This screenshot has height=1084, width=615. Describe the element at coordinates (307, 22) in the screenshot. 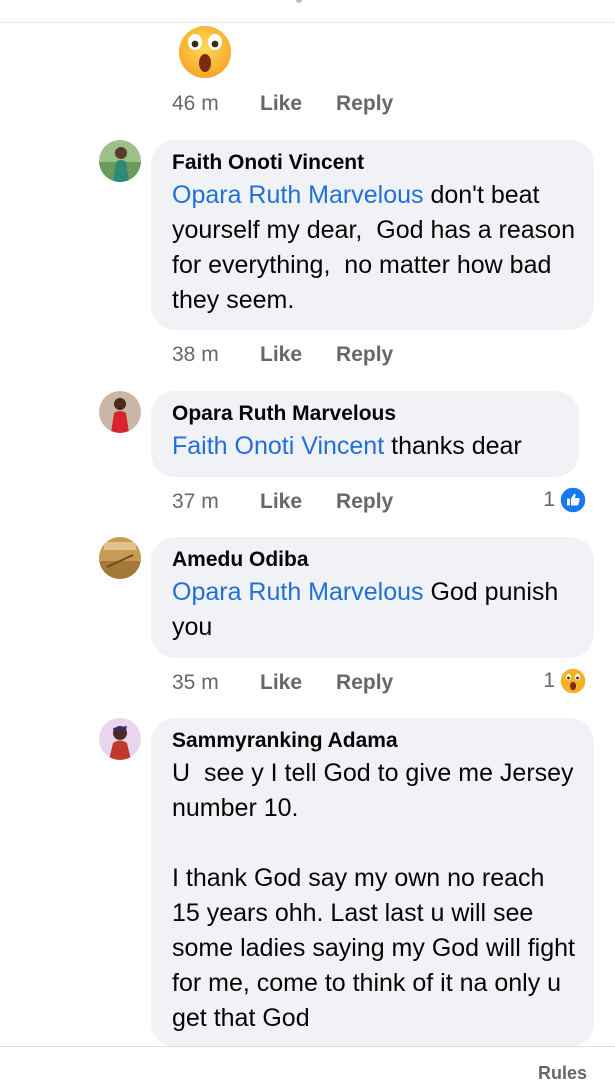

I see `top-divider` at that location.